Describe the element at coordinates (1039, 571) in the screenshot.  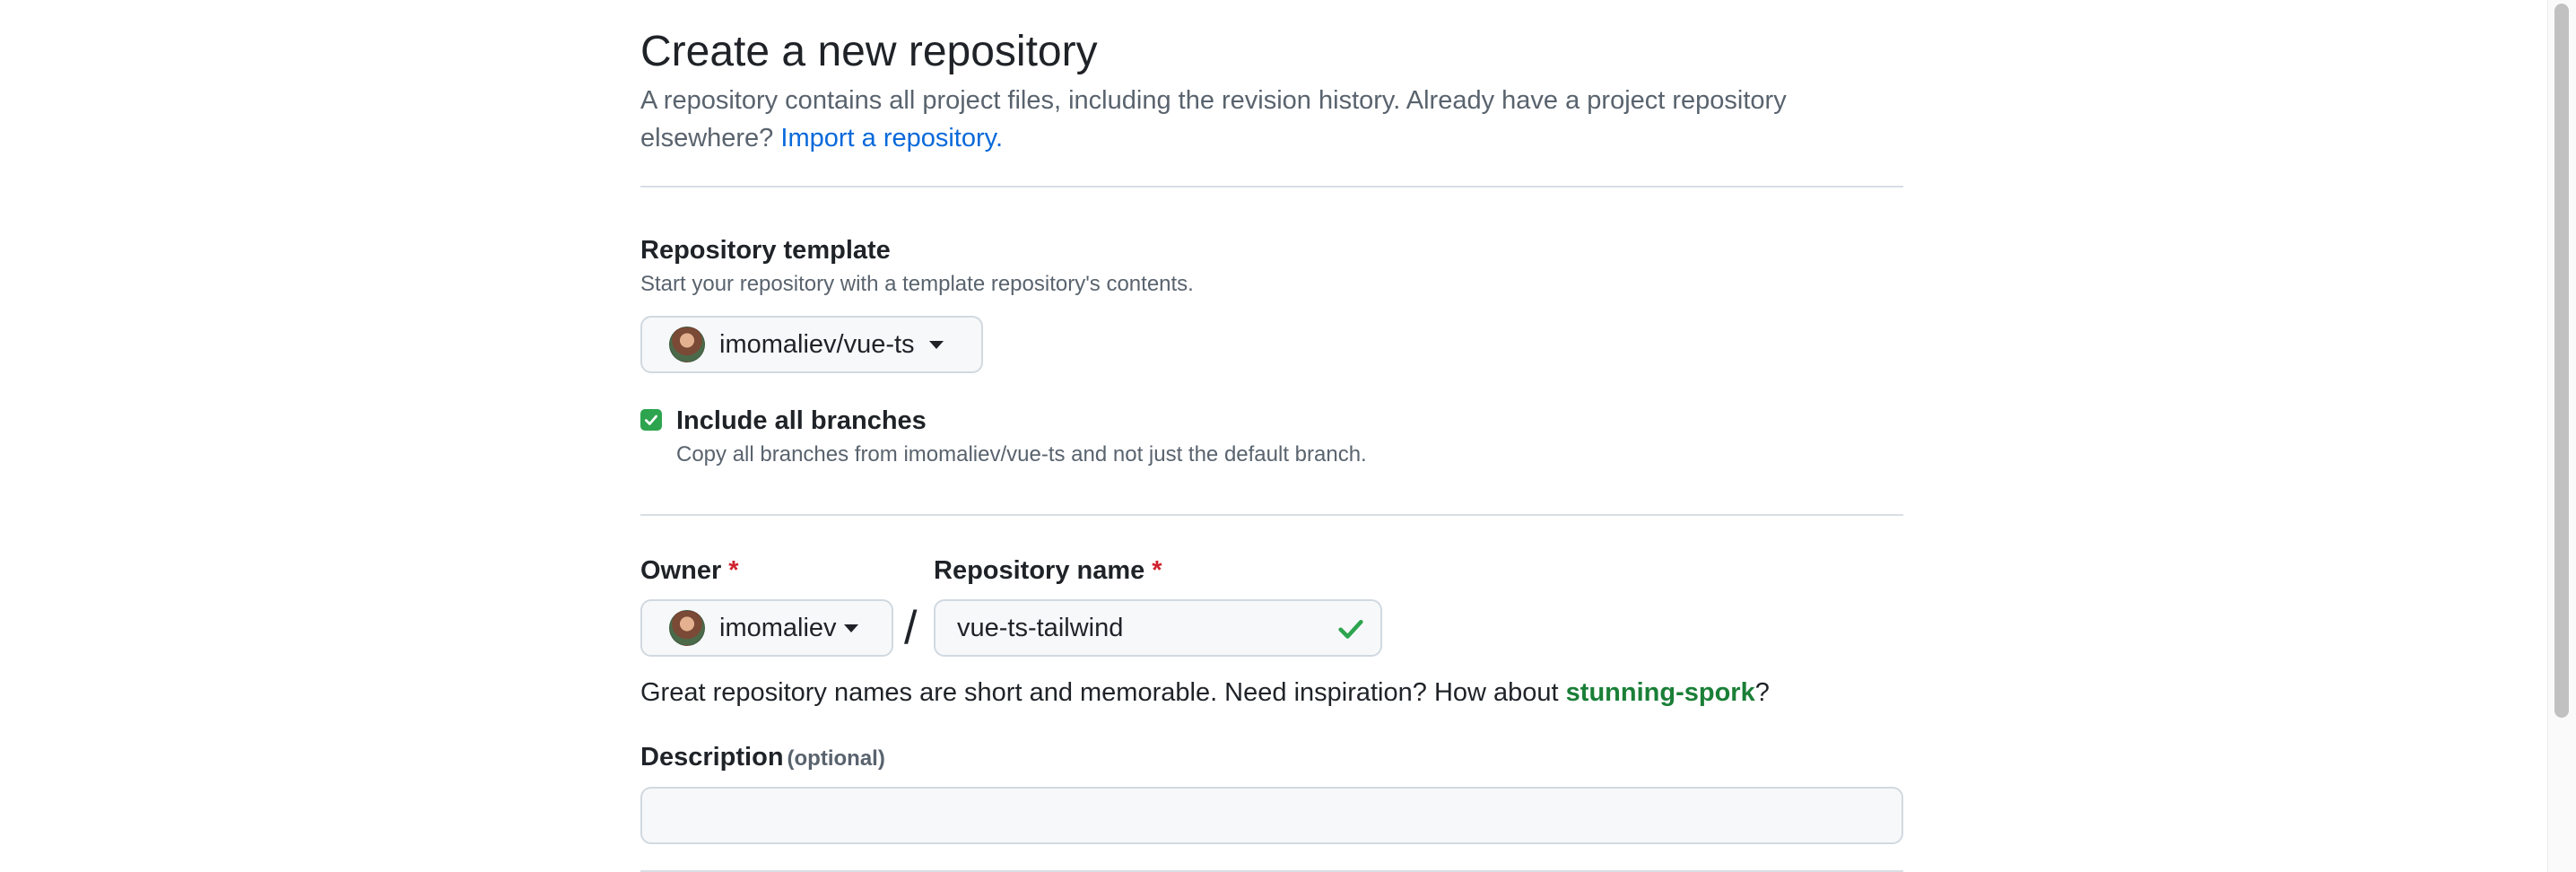
I see `repo-name-label-text: Repository name` at that location.